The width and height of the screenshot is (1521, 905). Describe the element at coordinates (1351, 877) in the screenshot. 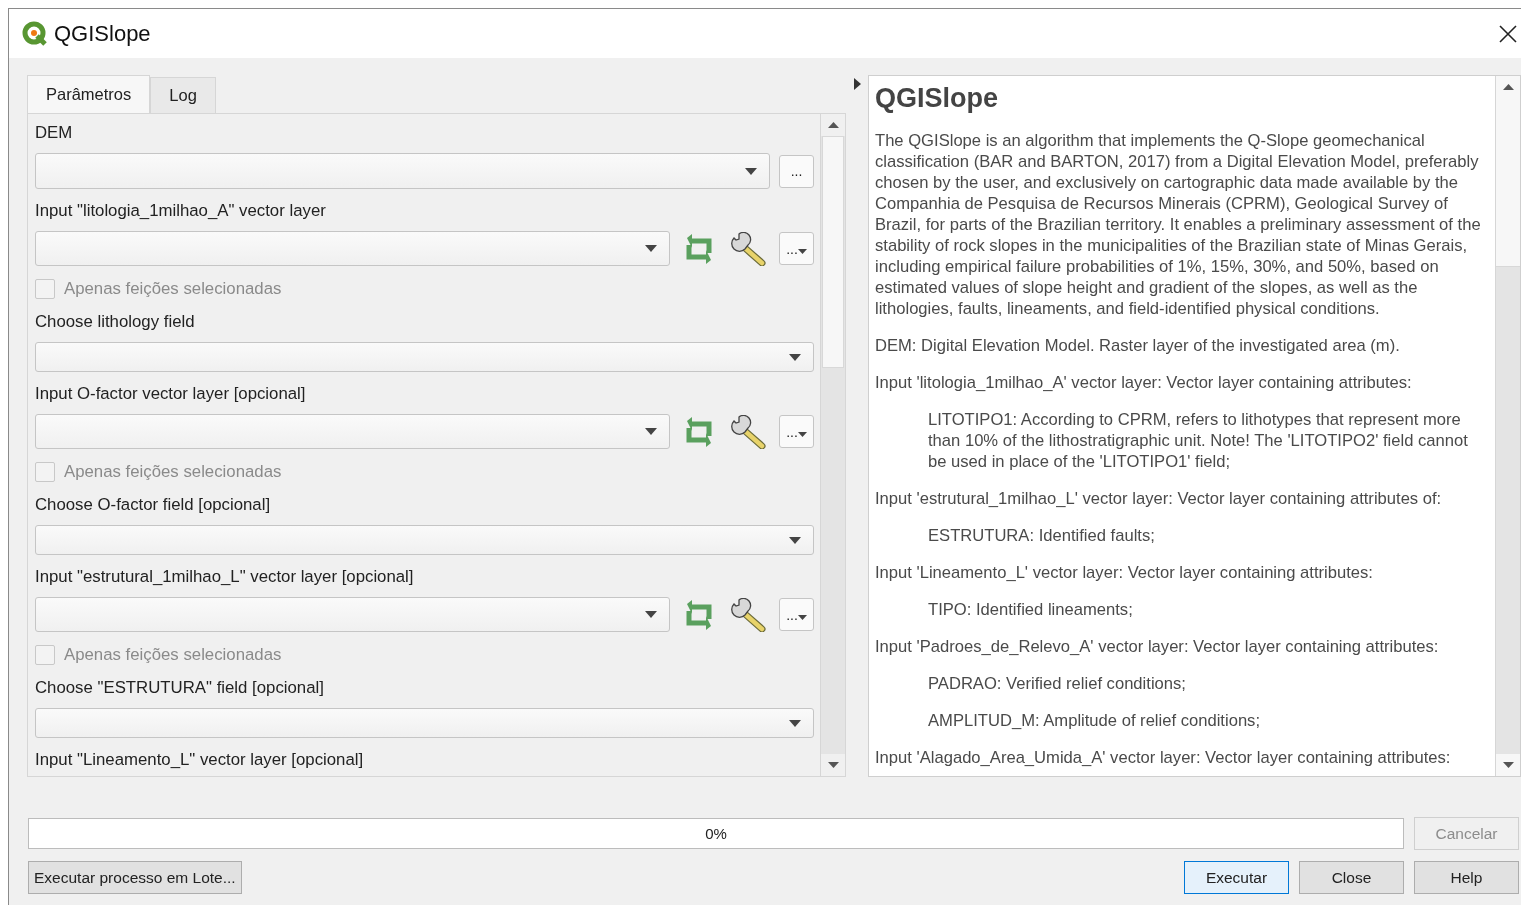

I see `dialog-button: Close` at that location.